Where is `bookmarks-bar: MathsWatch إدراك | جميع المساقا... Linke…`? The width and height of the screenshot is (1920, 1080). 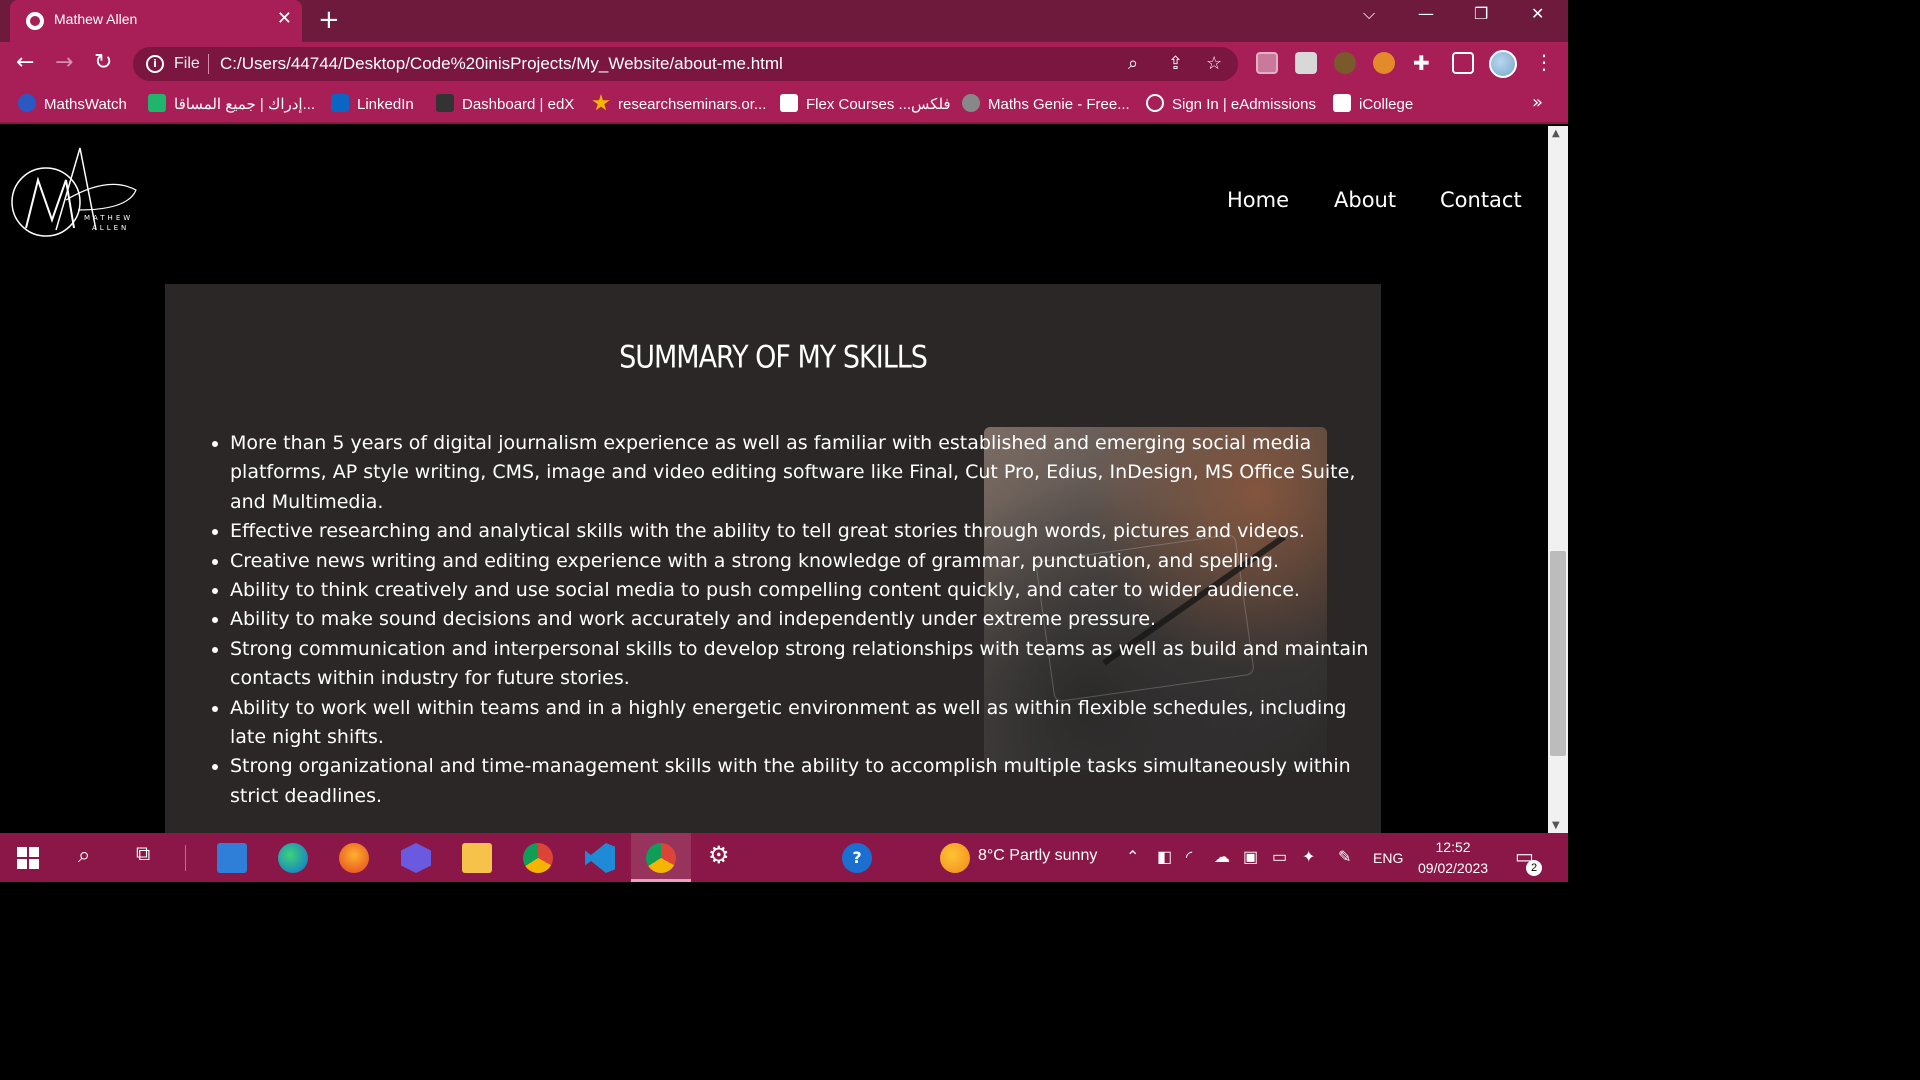
bookmarks-bar: MathsWatch إدراك | جميع المساقا... Linke… is located at coordinates (784, 105).